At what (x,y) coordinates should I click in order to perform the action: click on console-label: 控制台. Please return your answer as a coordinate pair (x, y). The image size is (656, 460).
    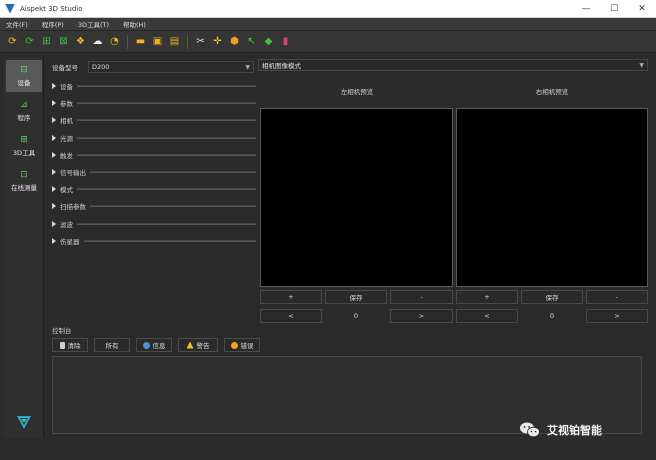
    Looking at the image, I should click on (62, 331).